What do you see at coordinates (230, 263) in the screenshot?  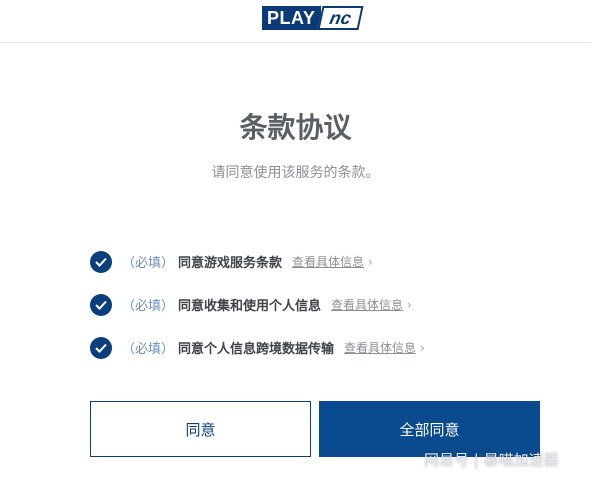 I see `term-label: 同意游戏服务条款` at bounding box center [230, 263].